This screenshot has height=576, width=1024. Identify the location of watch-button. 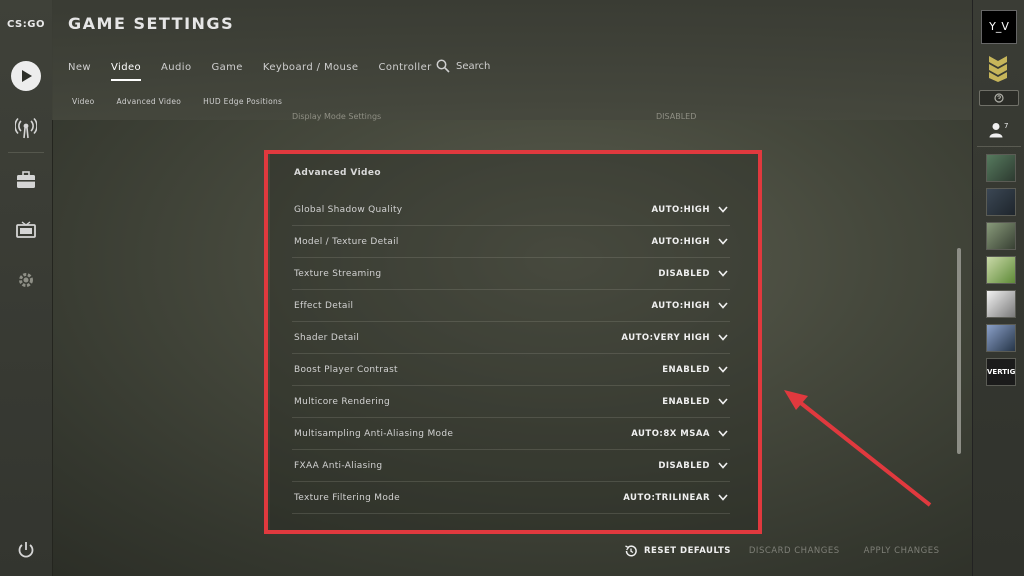
(26, 230).